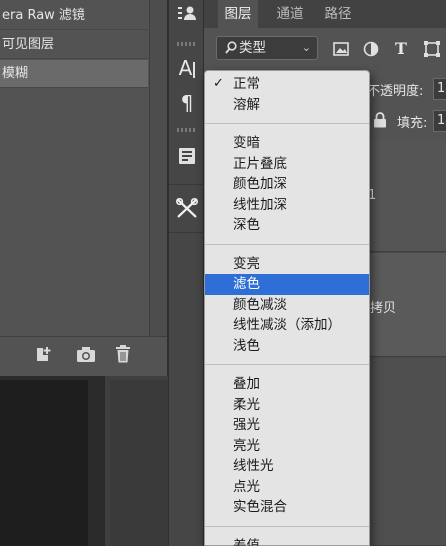  I want to click on opacity-label: 不透明度:, so click(395, 91).